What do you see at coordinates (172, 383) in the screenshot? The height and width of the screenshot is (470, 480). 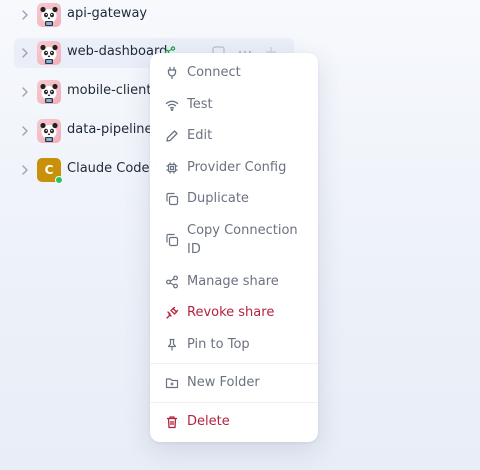 I see `folder-plus-icon` at bounding box center [172, 383].